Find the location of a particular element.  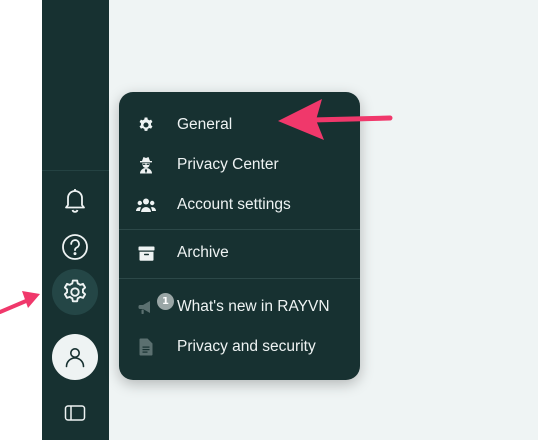

menu-item-privacy-security: Privacy and security is located at coordinates (239, 347).